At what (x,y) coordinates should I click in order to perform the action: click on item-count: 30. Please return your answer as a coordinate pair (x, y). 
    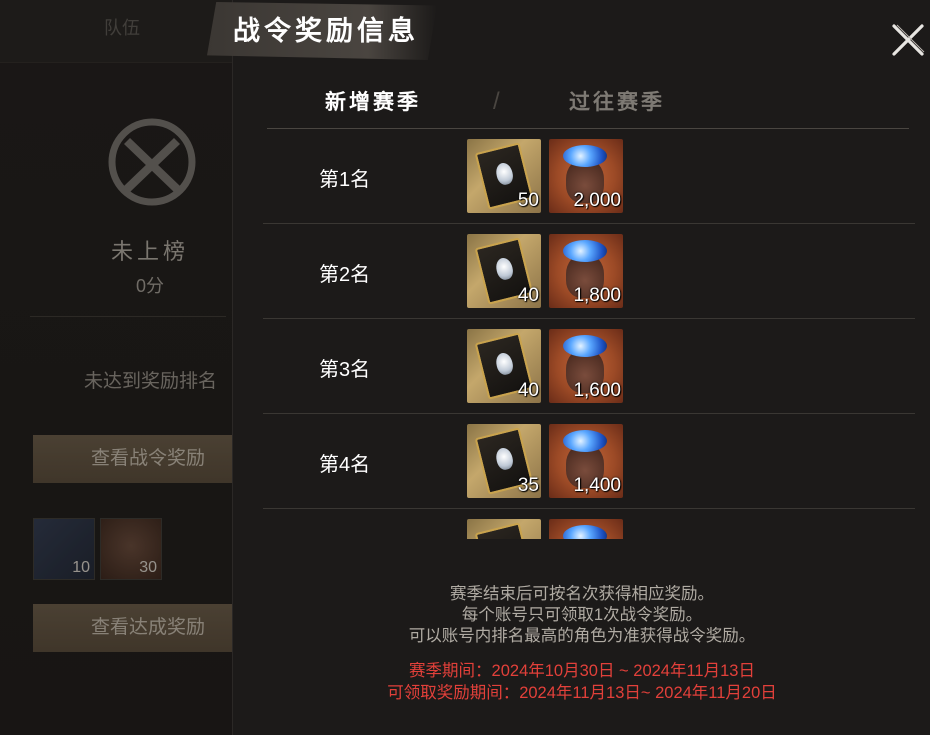
    Looking at the image, I should click on (148, 567).